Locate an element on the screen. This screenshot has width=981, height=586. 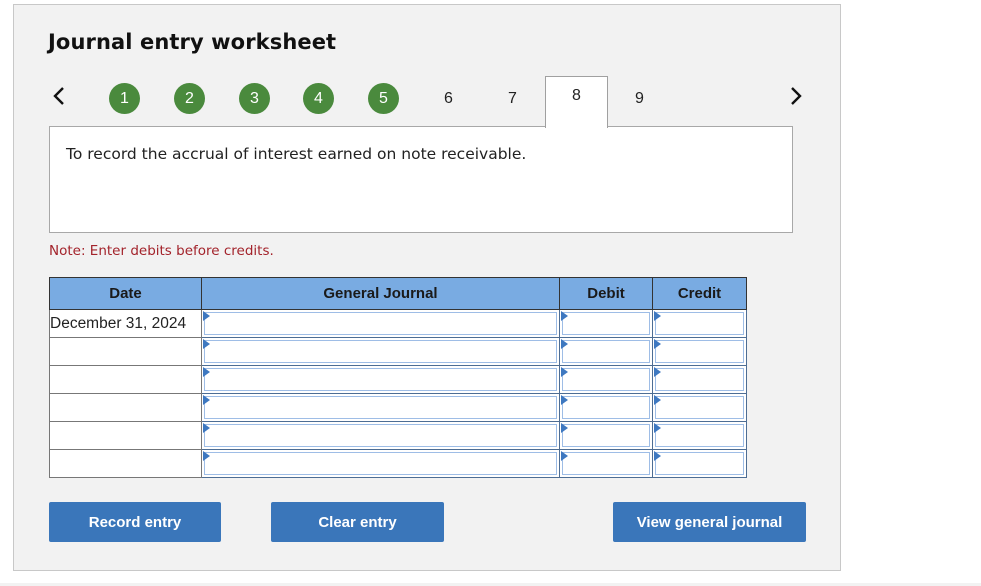
next-step-button is located at coordinates (796, 96).